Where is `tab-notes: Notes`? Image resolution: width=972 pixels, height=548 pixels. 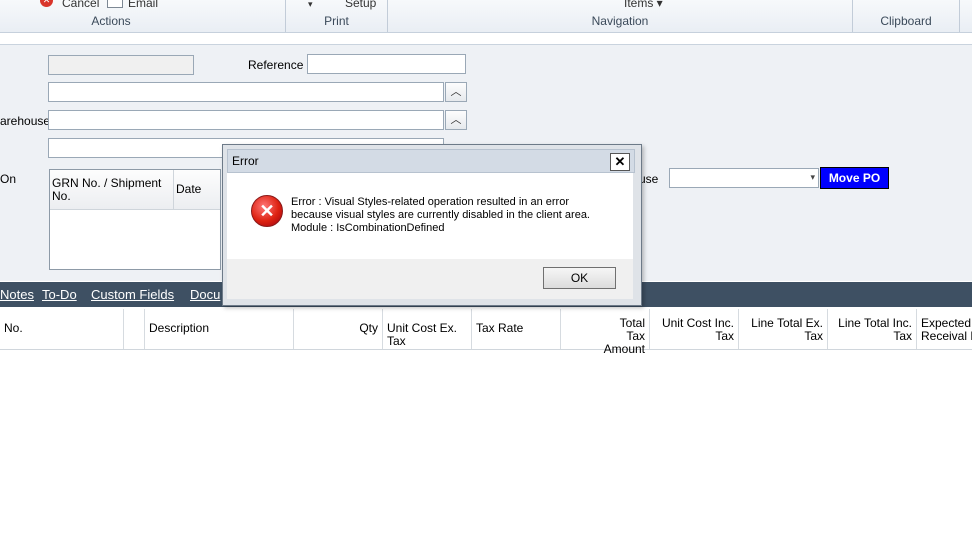
tab-notes: Notes is located at coordinates (17, 294).